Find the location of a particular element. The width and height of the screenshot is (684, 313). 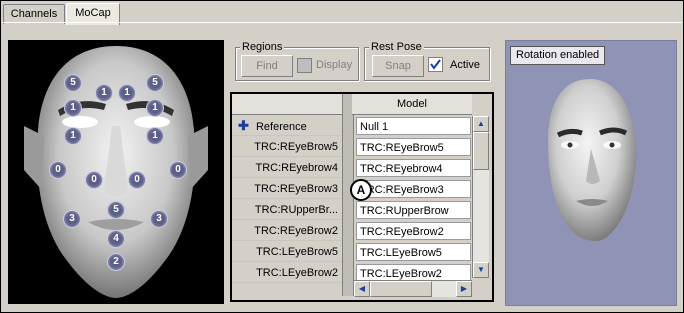

callout-marker: A is located at coordinates (361, 190).